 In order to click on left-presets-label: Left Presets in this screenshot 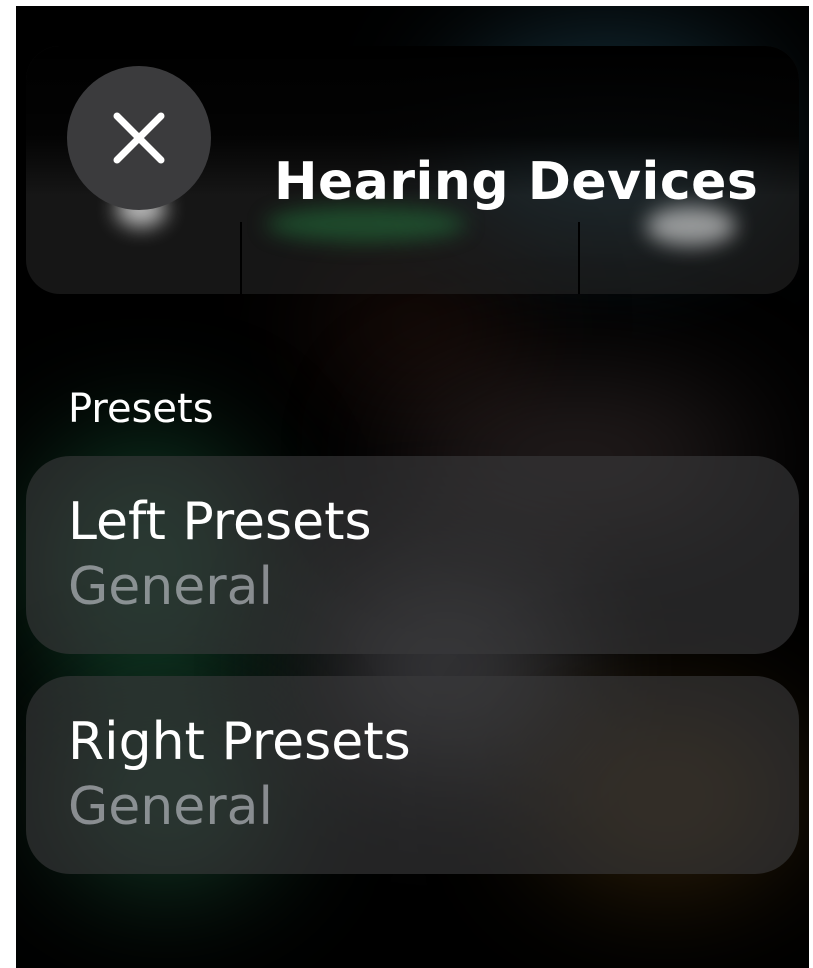, I will do `click(220, 522)`.